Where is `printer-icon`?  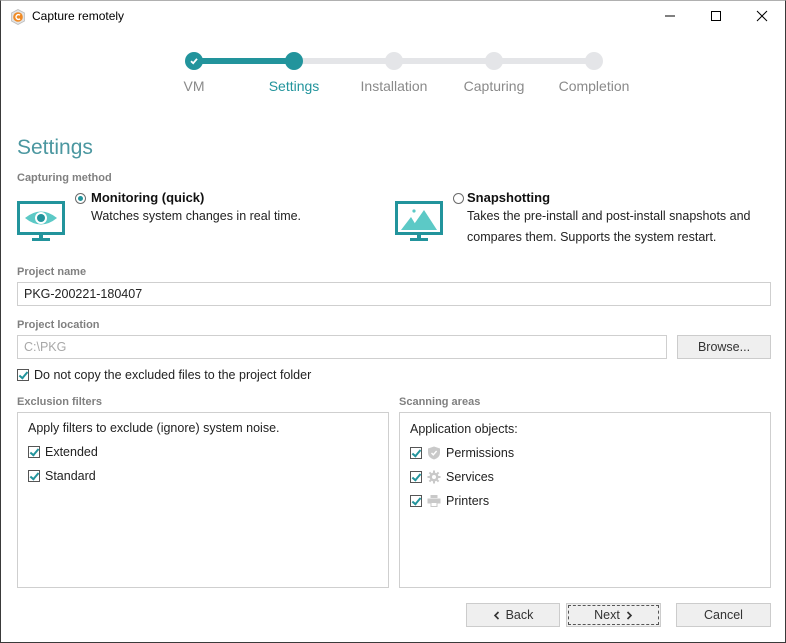
printer-icon is located at coordinates (434, 501).